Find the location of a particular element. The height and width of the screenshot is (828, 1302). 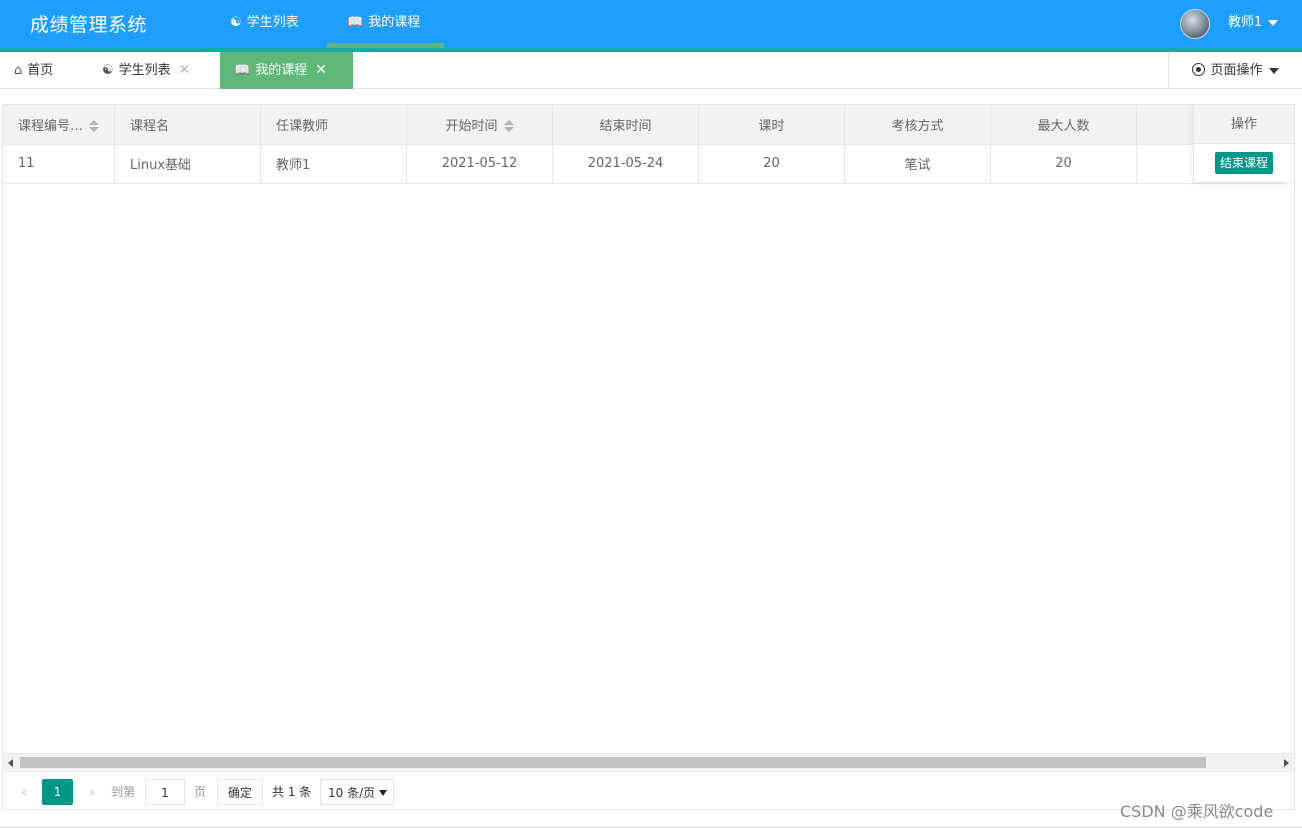

active-nav-indicator is located at coordinates (385, 45).